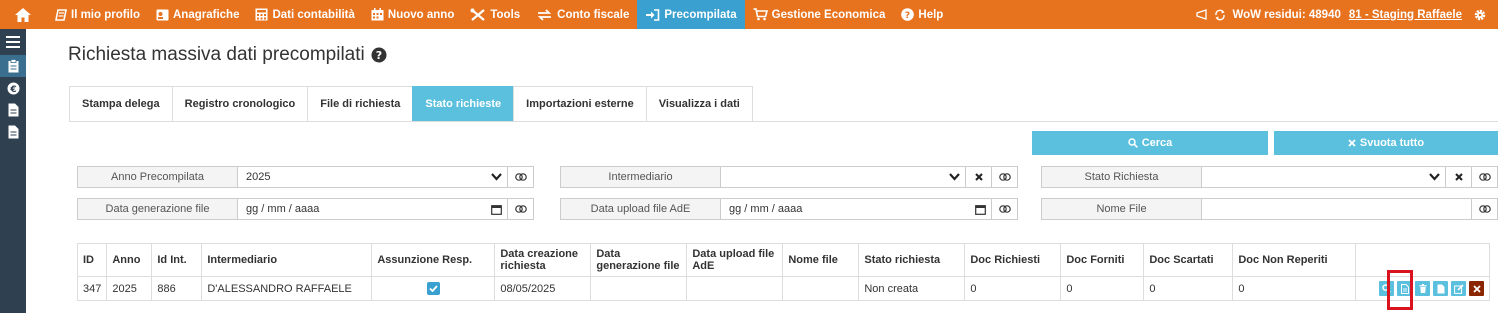 This screenshot has height=313, width=1498. Describe the element at coordinates (1150, 143) in the screenshot. I see `search-button: Cerca` at that location.